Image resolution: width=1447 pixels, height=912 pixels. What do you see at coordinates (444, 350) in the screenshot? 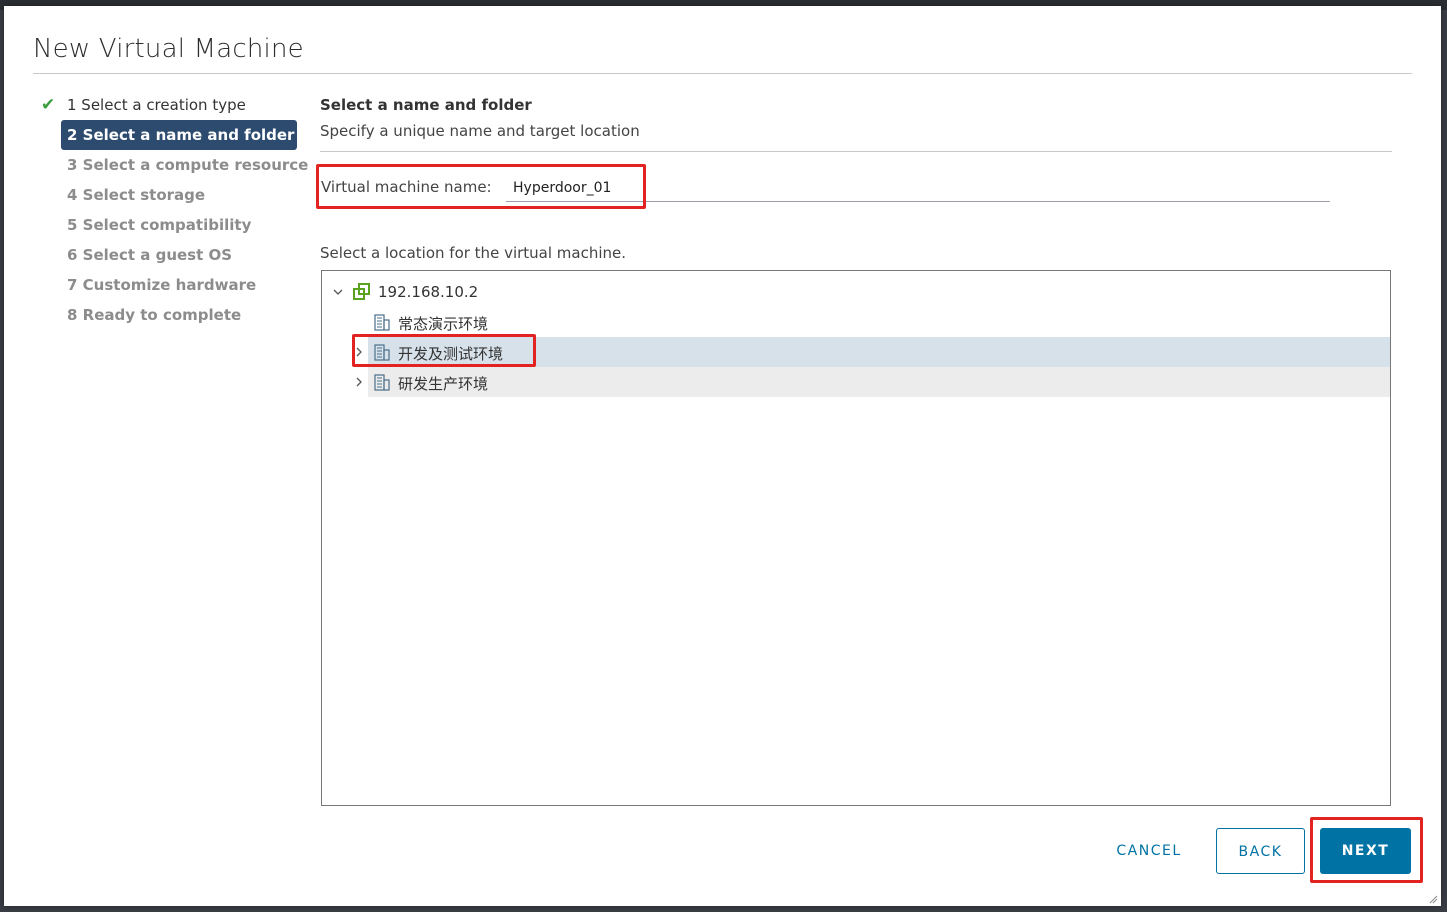
I see `annotation-highlight-tree-item` at bounding box center [444, 350].